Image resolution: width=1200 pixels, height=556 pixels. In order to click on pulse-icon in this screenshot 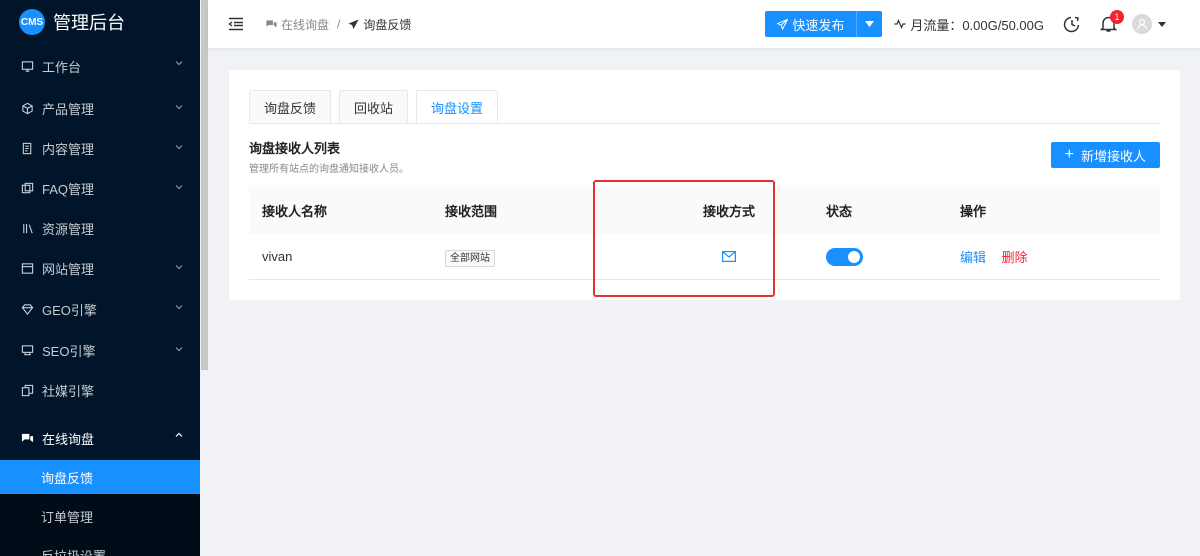, I will do `click(900, 24)`.